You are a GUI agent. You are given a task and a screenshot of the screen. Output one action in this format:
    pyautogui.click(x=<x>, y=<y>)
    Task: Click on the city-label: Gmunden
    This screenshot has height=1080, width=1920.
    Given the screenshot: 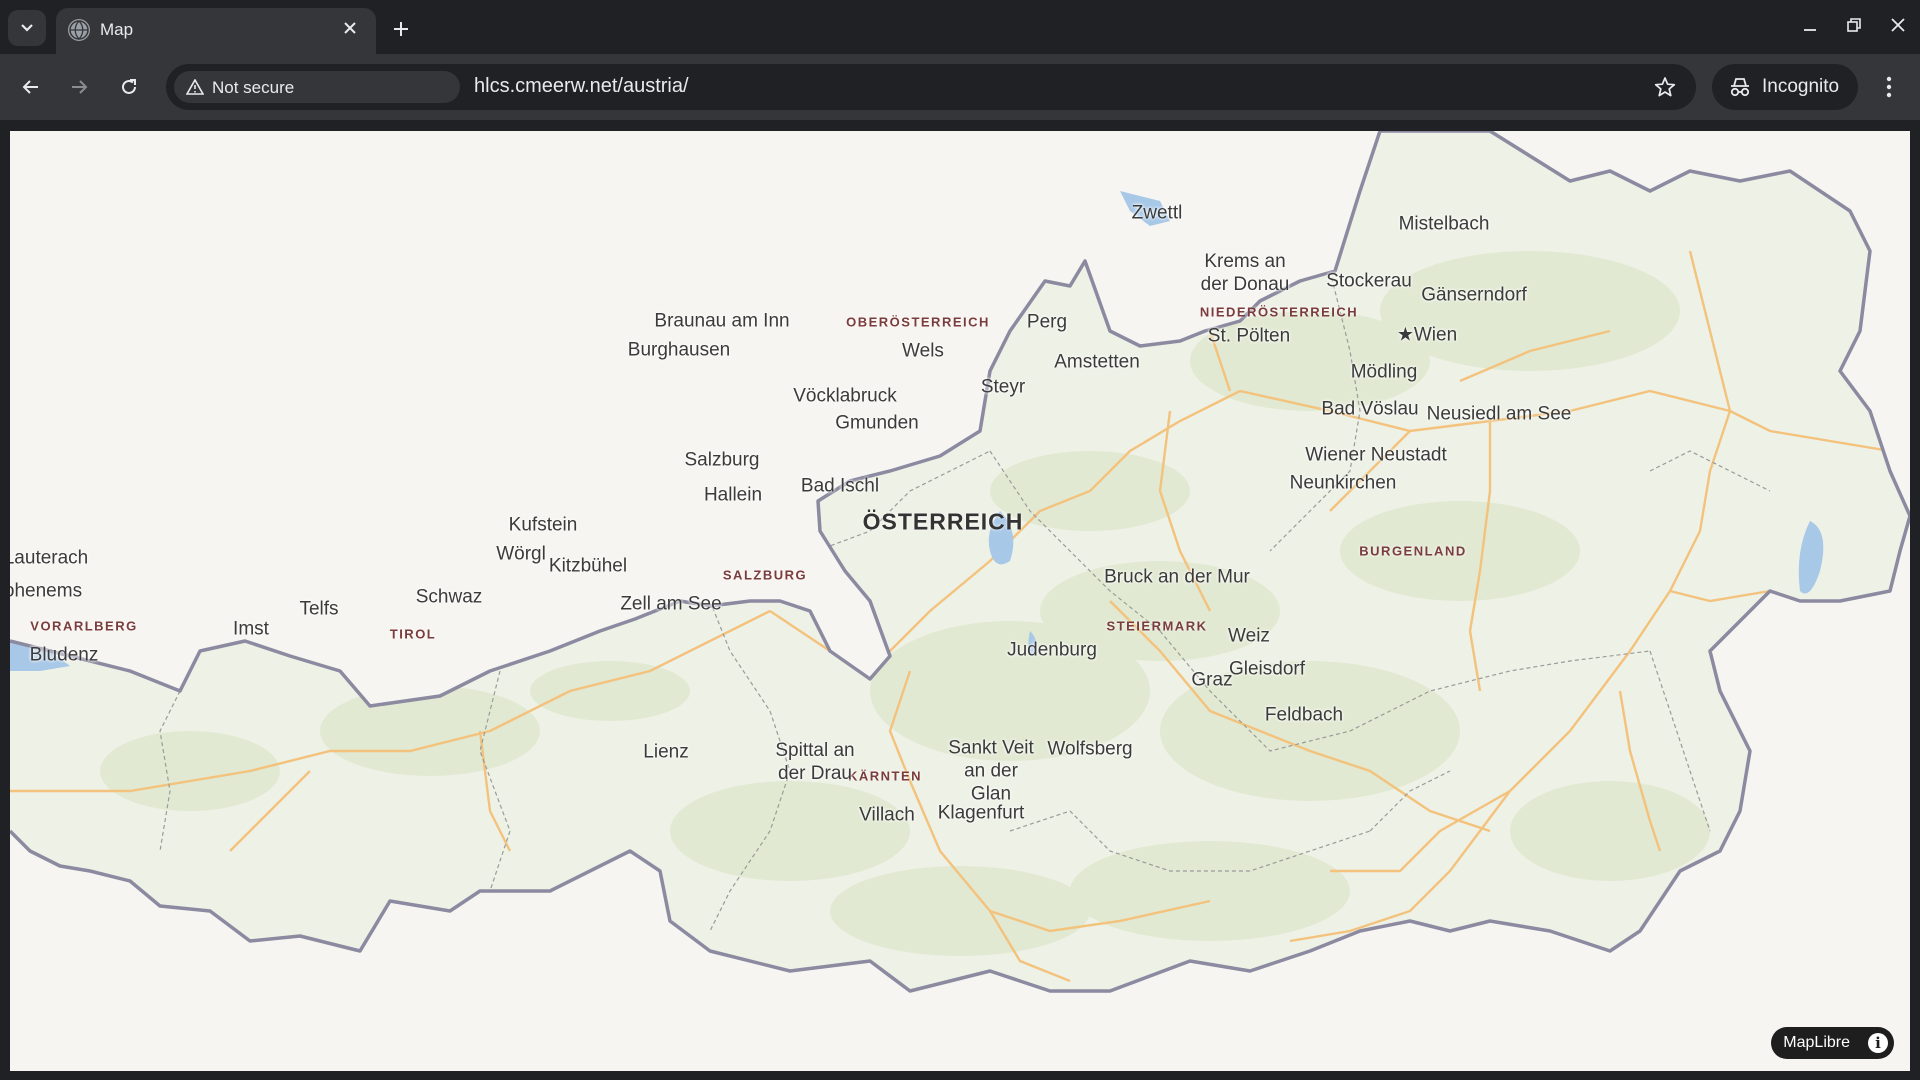 What is the action you would take?
    pyautogui.click(x=877, y=423)
    